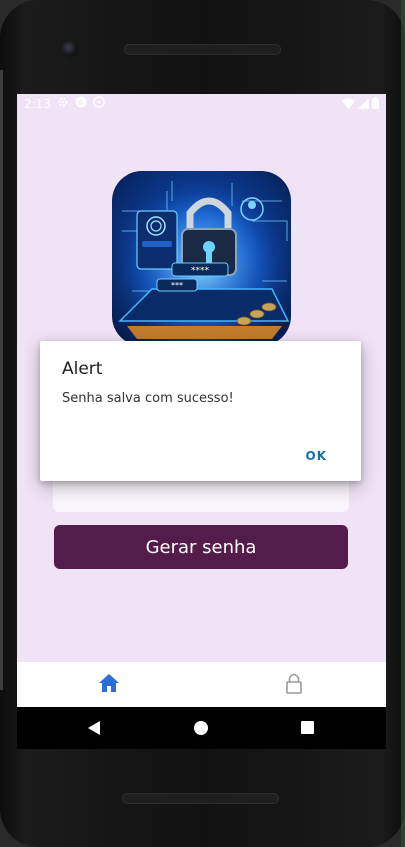 The image size is (405, 847). What do you see at coordinates (94, 730) in the screenshot?
I see `back-icon` at bounding box center [94, 730].